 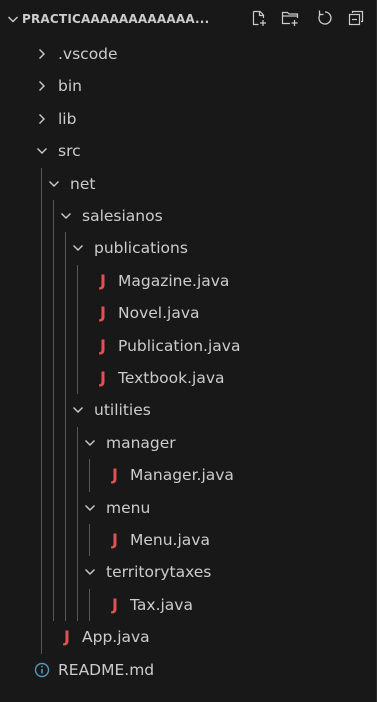 I want to click on folder-item-utilities: utilities, so click(x=188, y=410).